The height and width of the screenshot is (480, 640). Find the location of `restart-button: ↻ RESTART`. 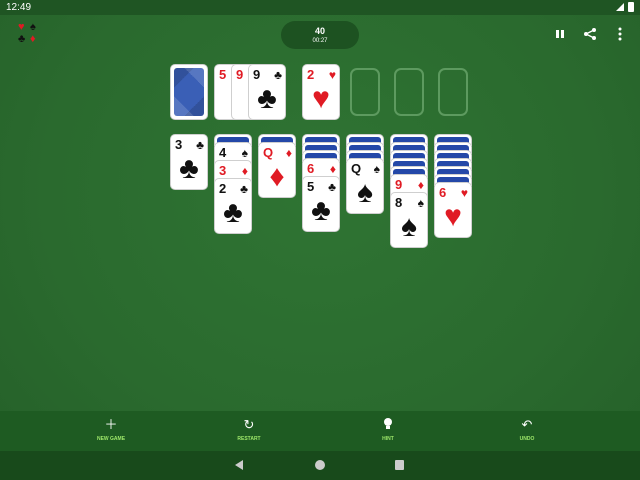

restart-button: ↻ RESTART is located at coordinates (249, 429).